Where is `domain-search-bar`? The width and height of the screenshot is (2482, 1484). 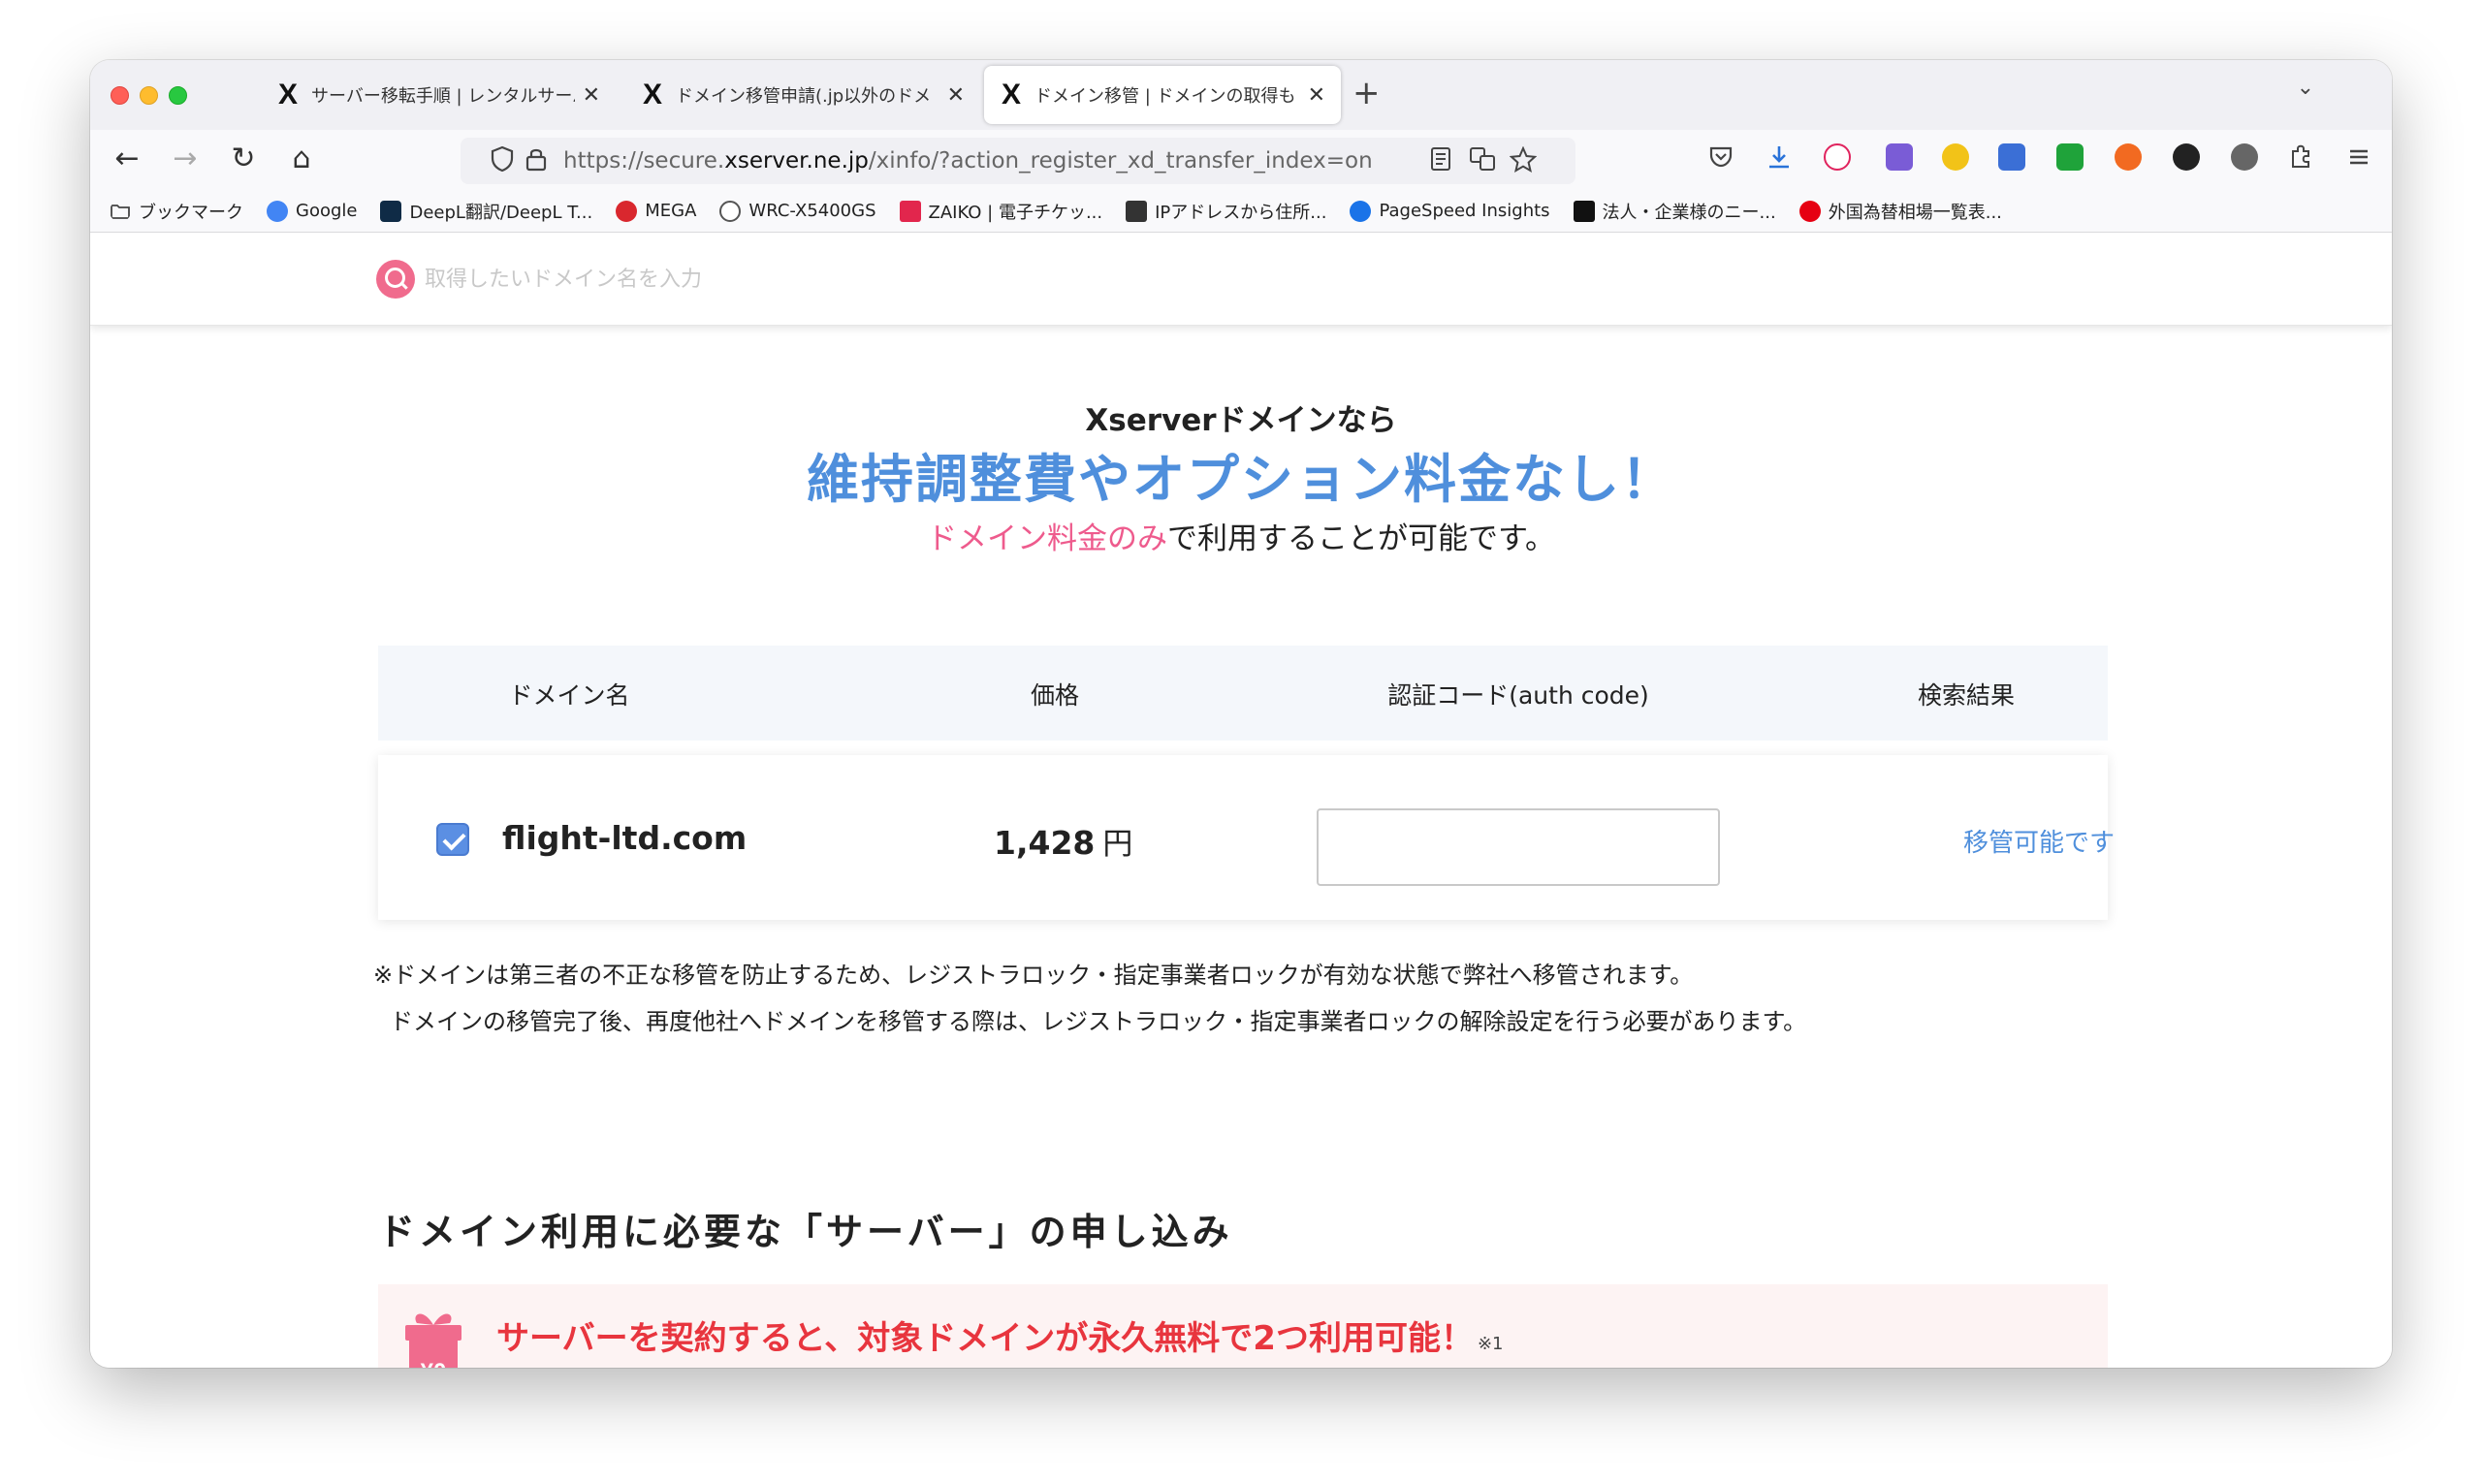 domain-search-bar is located at coordinates (1241, 279).